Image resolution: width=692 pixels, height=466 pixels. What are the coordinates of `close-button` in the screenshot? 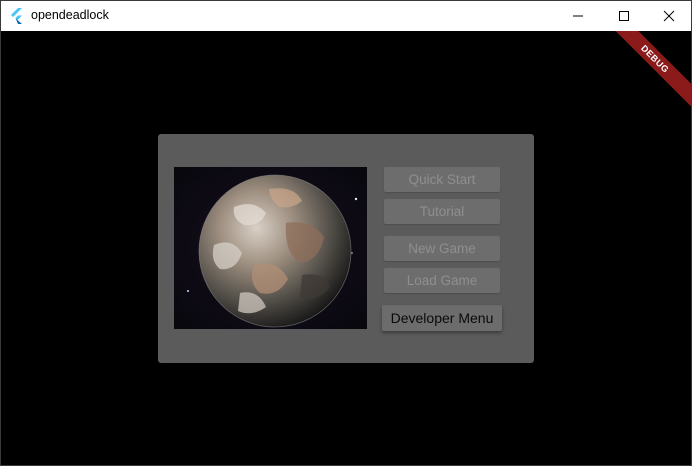 It's located at (668, 16).